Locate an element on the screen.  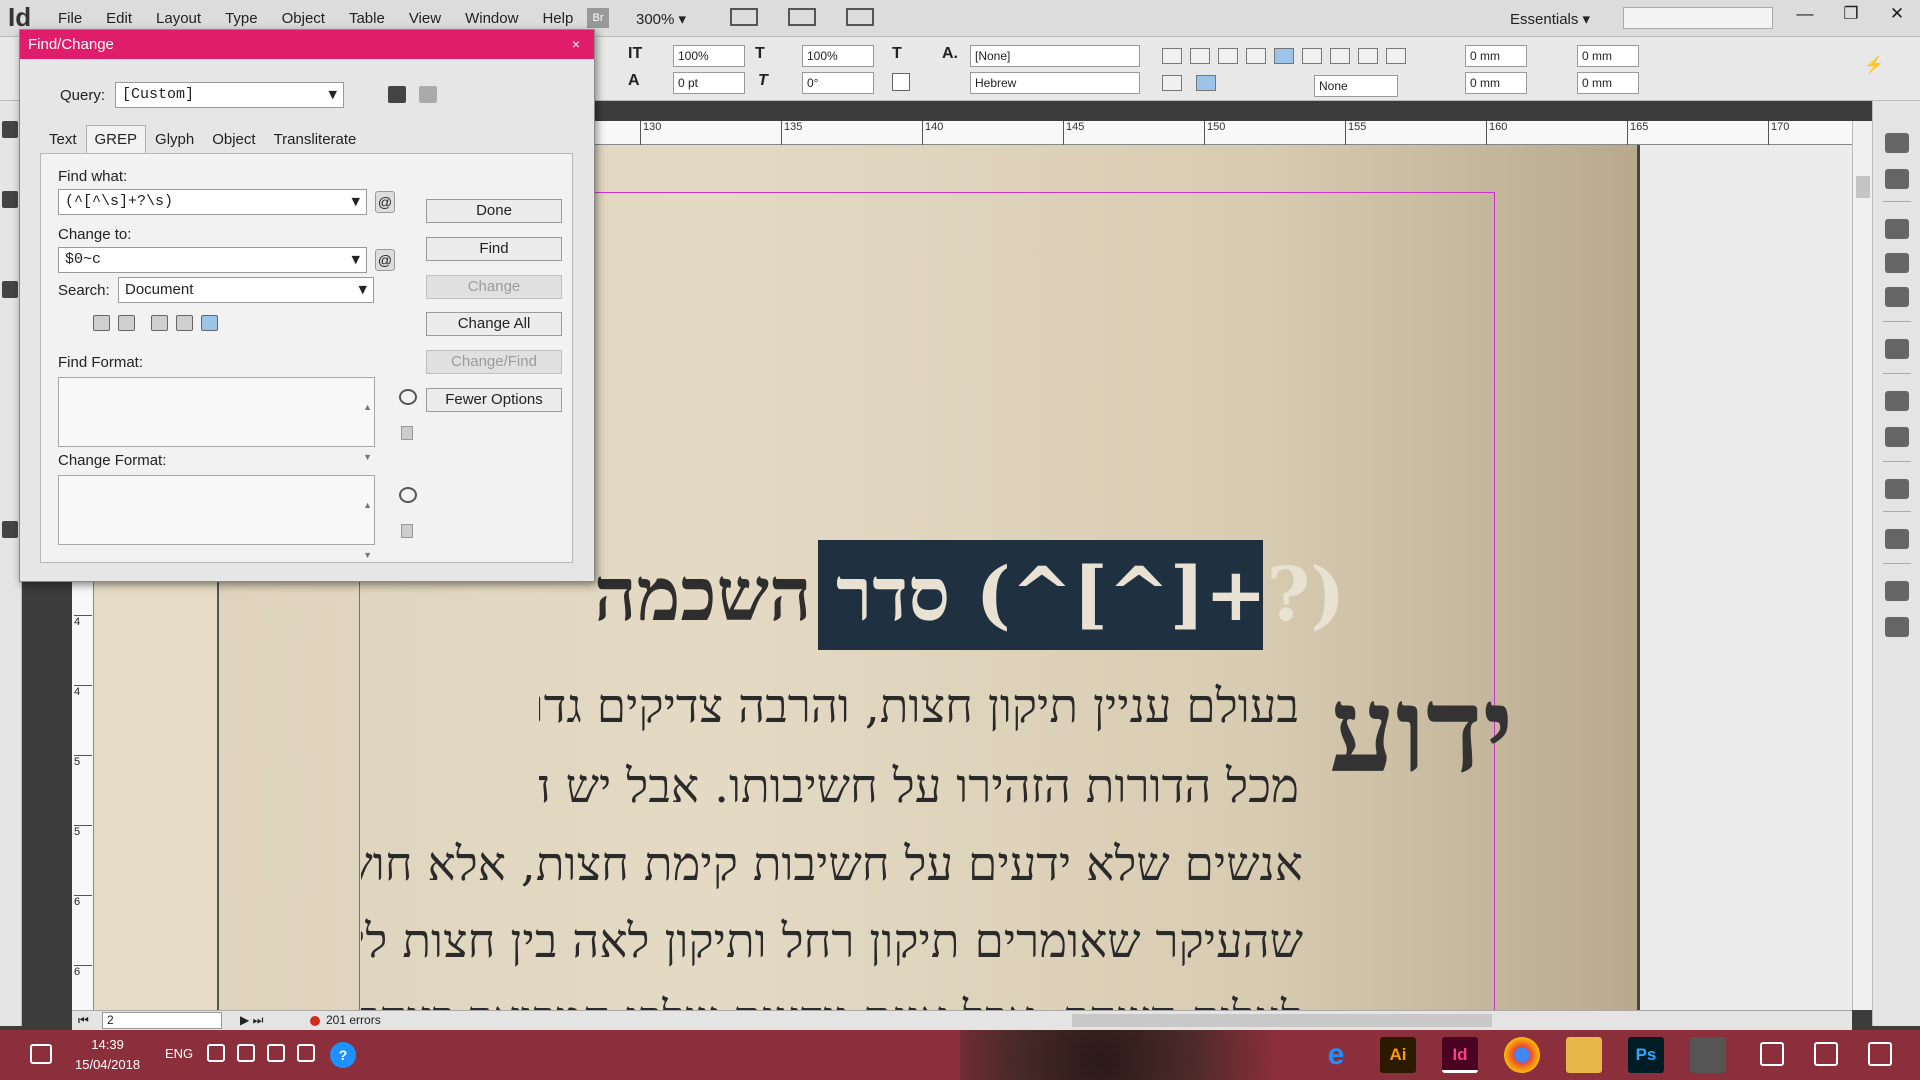
dialog-titlebar: Find/Change is located at coordinates (307, 44).